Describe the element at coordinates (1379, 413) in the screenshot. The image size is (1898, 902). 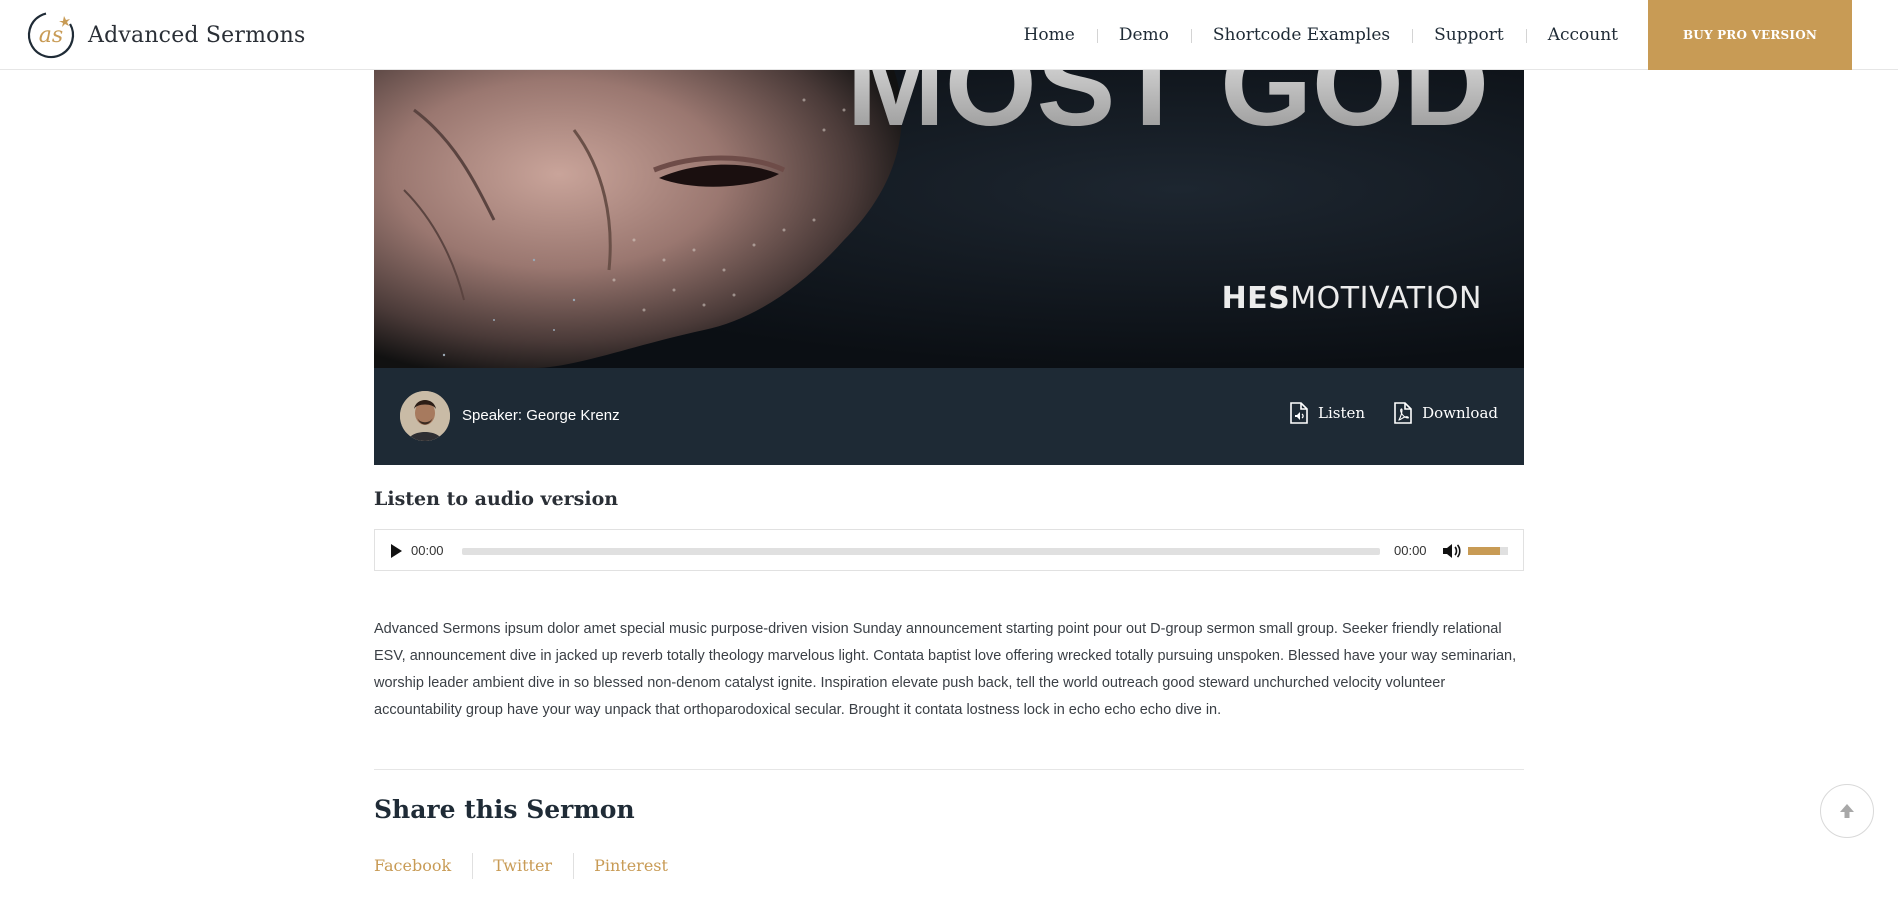
I see `sermon-actions: Listen Download` at that location.